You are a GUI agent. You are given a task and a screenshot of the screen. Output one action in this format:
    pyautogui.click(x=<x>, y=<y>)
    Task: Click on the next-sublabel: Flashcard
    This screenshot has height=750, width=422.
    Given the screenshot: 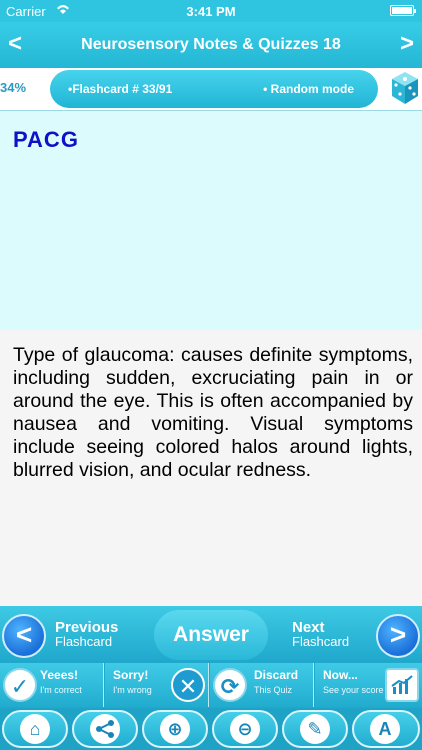 What is the action you would take?
    pyautogui.click(x=320, y=641)
    